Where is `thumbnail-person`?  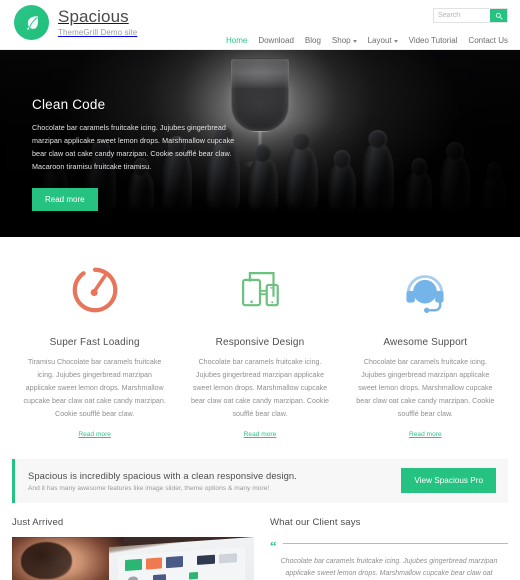 thumbnail-person is located at coordinates (68, 558).